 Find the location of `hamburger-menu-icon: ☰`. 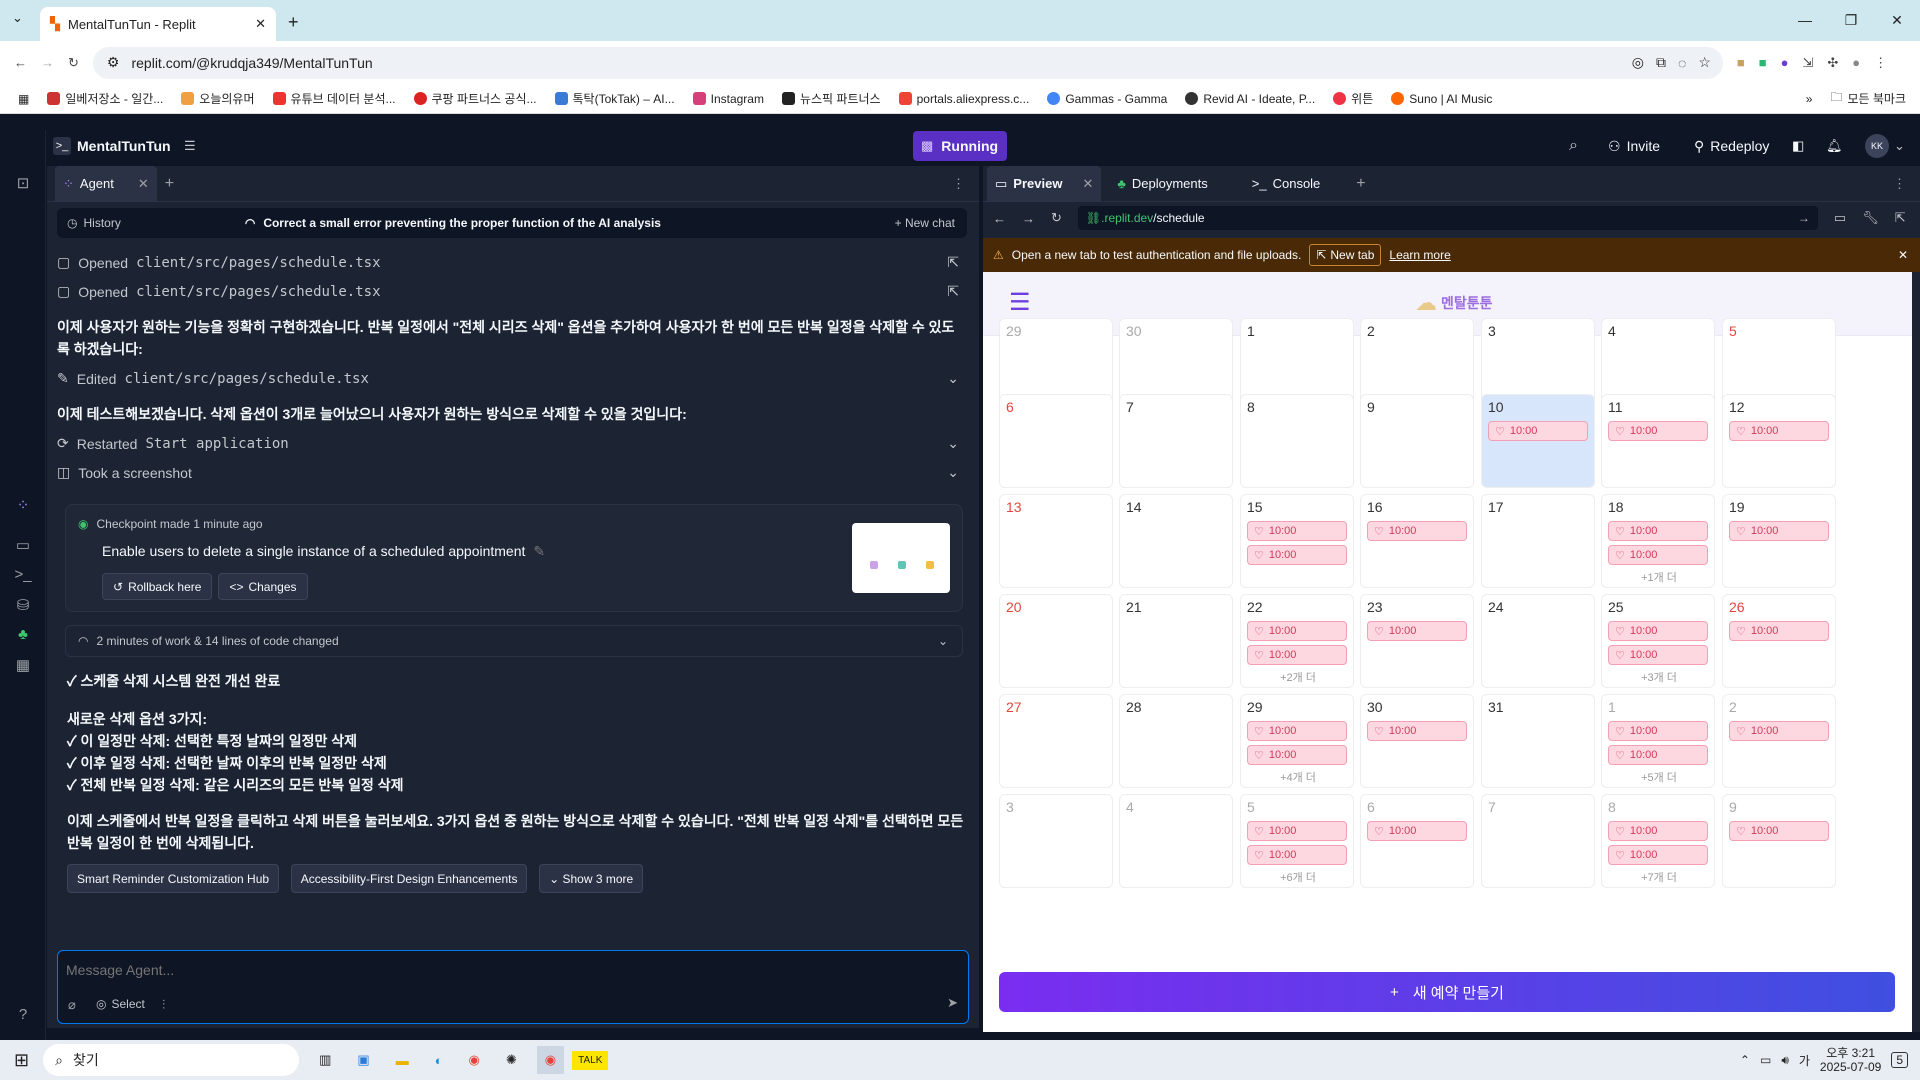

hamburger-menu-icon: ☰ is located at coordinates (1020, 302).